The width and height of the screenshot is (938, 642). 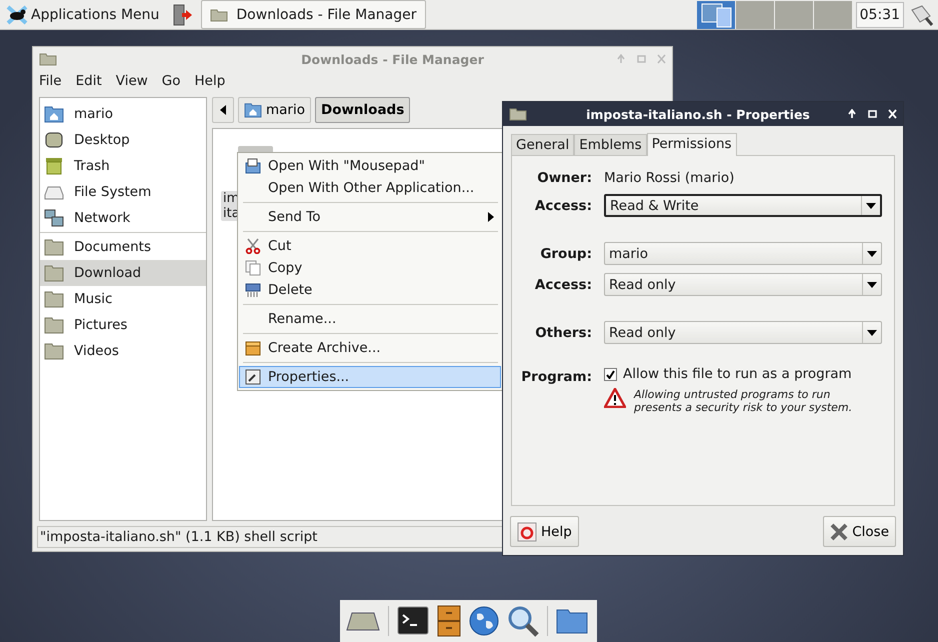 What do you see at coordinates (370, 166) in the screenshot?
I see `menu-item: Open With "Mousepad"` at bounding box center [370, 166].